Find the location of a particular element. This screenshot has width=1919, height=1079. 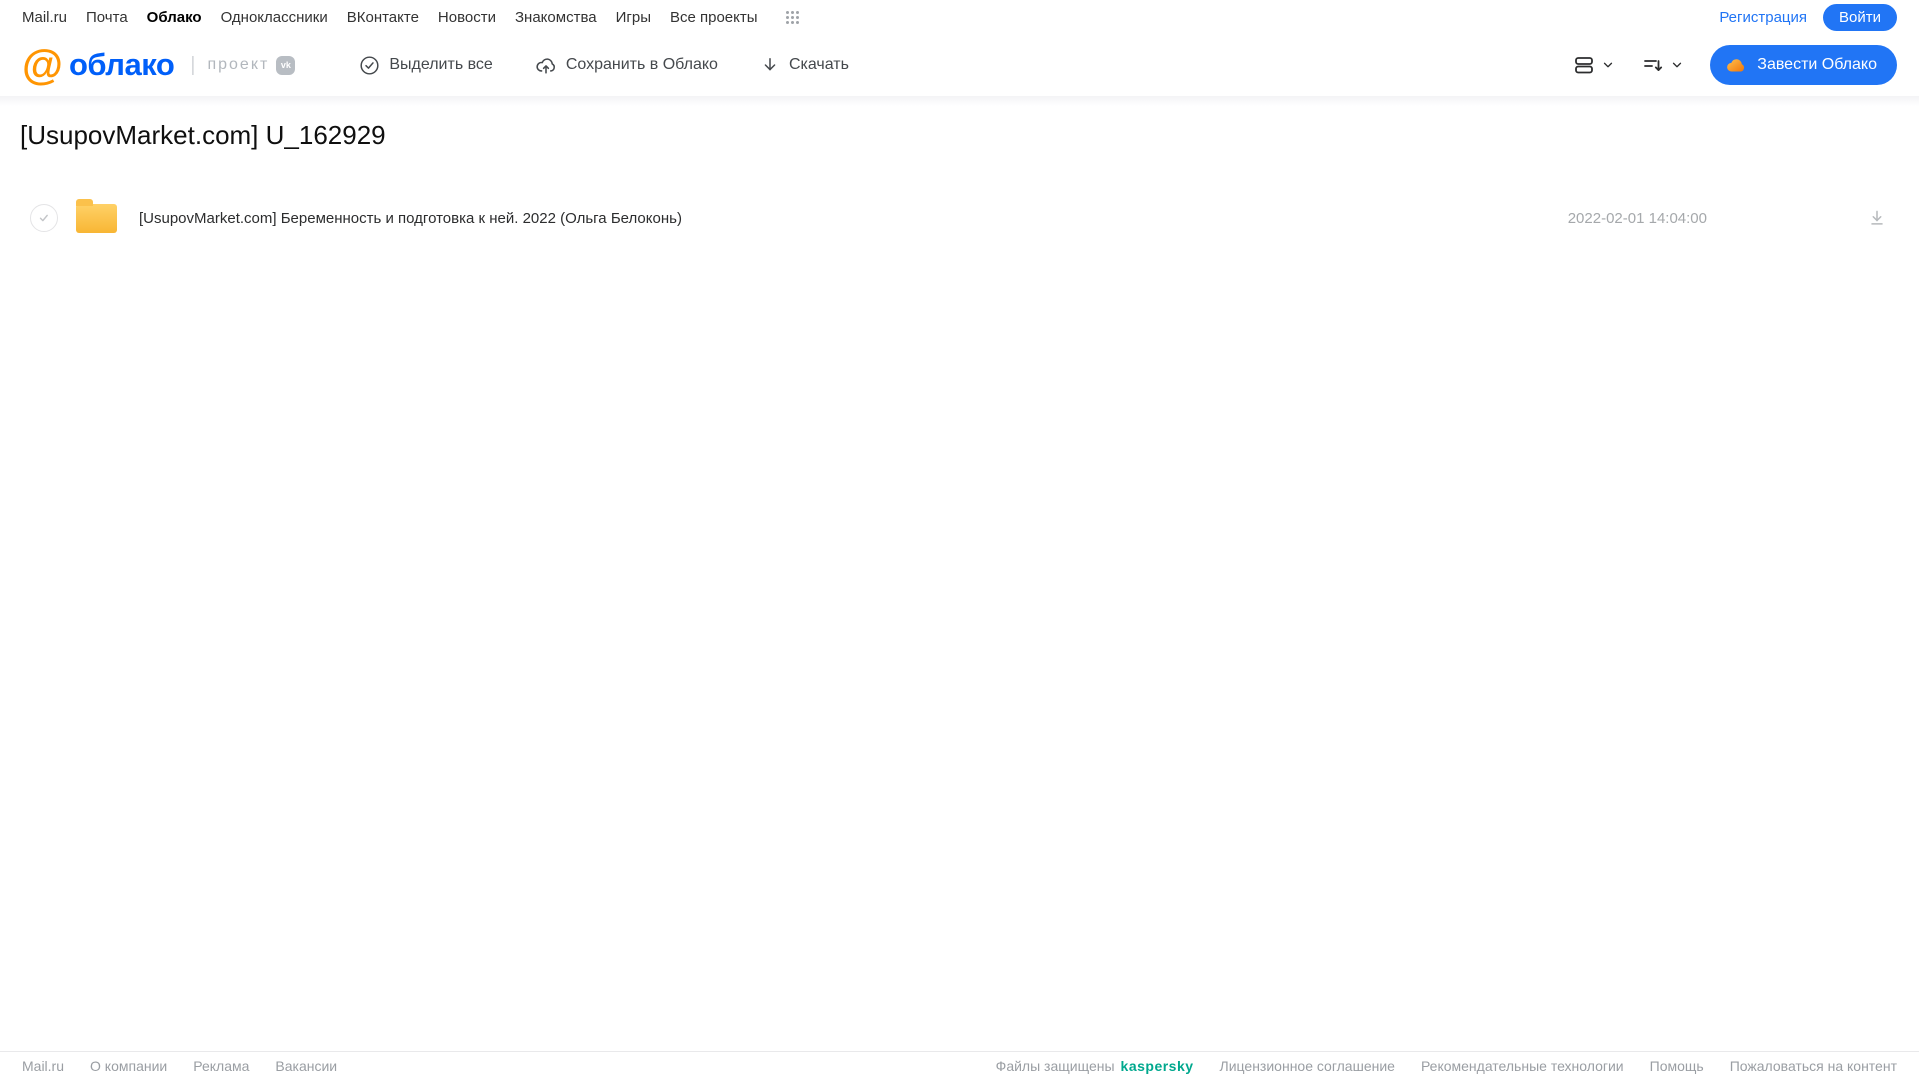

list-view-icon is located at coordinates (1584, 65).